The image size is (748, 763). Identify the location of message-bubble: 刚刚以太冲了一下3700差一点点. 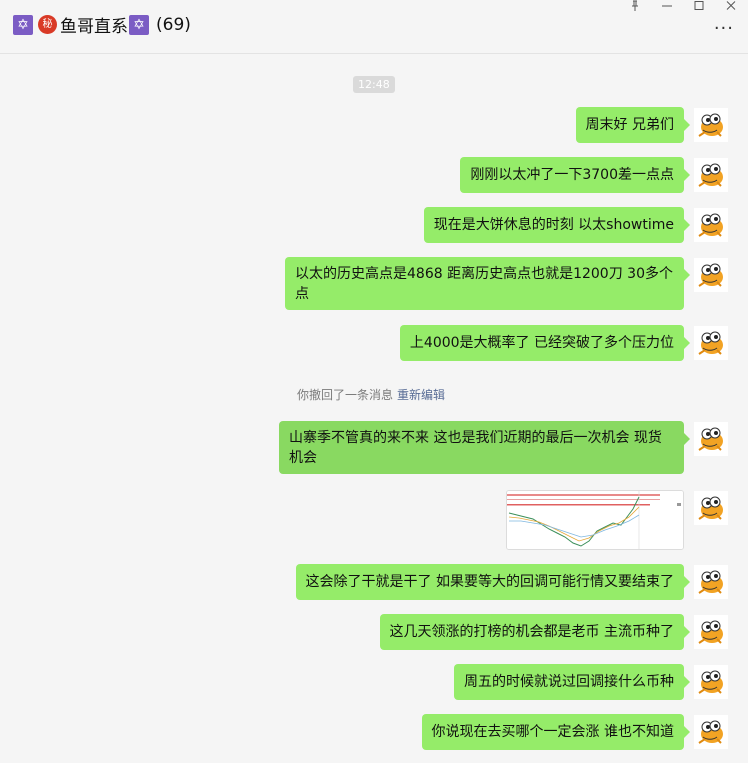
(575, 175).